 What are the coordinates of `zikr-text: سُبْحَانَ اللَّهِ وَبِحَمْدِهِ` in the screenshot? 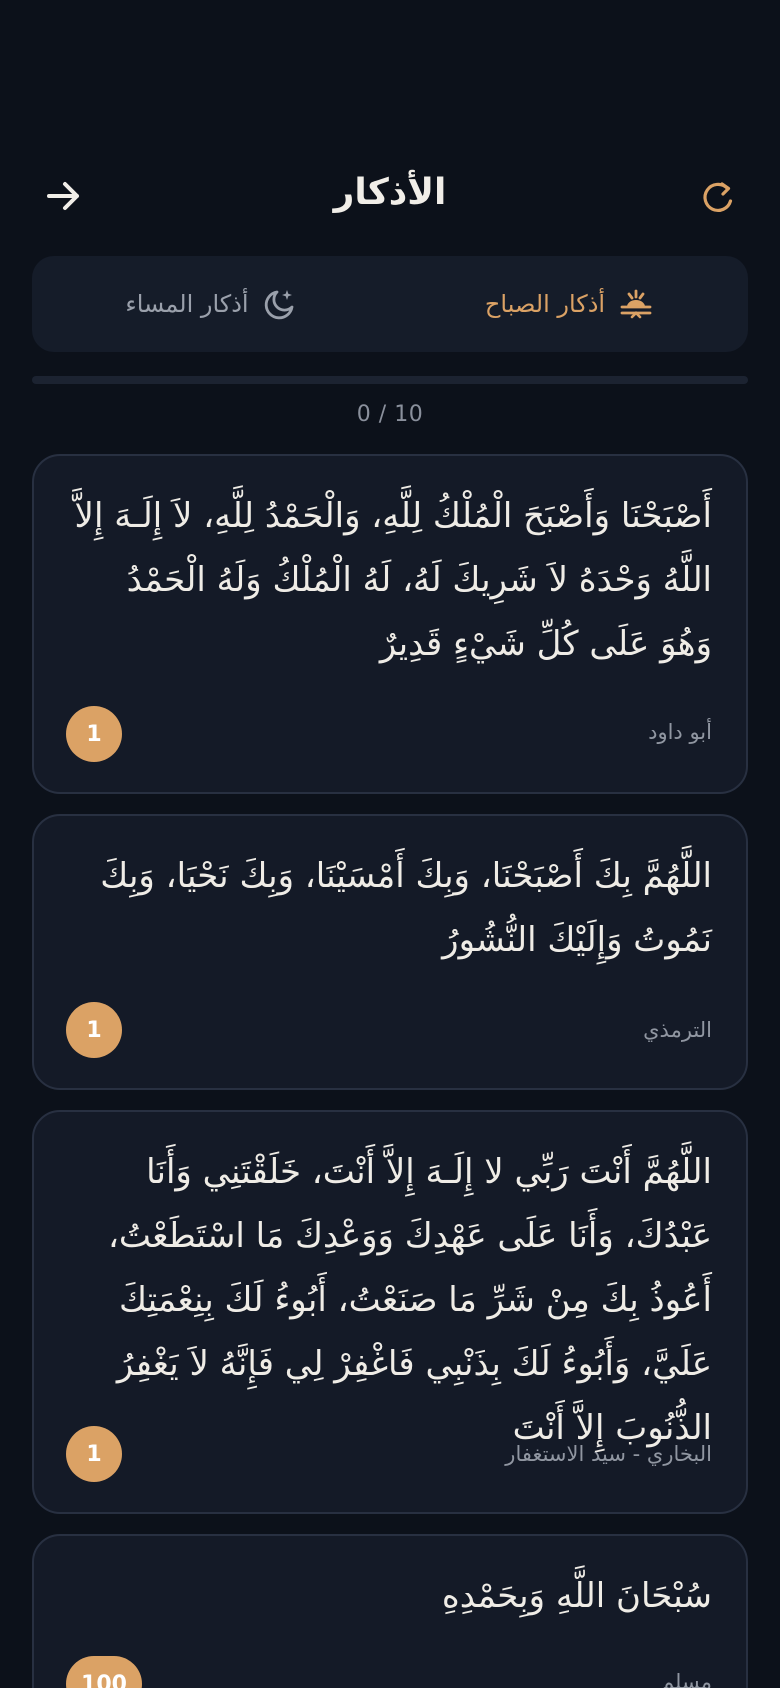 It's located at (576, 1596).